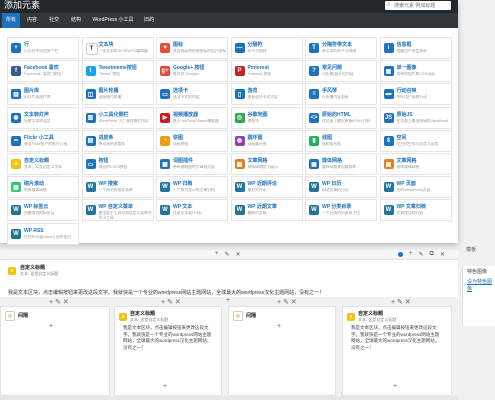 The image size is (495, 400). I want to click on element-card: W WP 近期文章 最新的文章, so click(266, 210).